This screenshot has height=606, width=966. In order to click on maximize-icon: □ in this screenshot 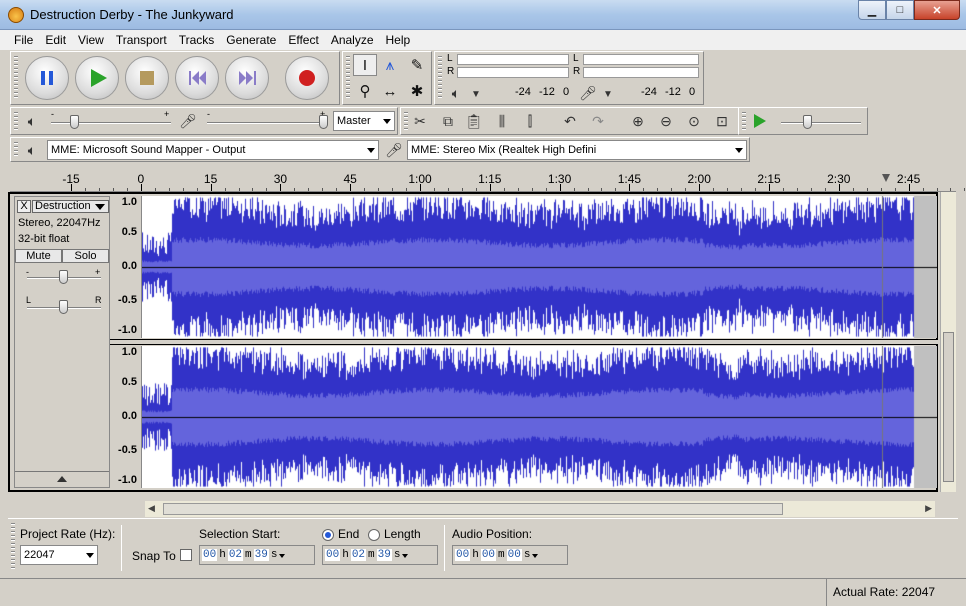, I will do `click(900, 10)`.